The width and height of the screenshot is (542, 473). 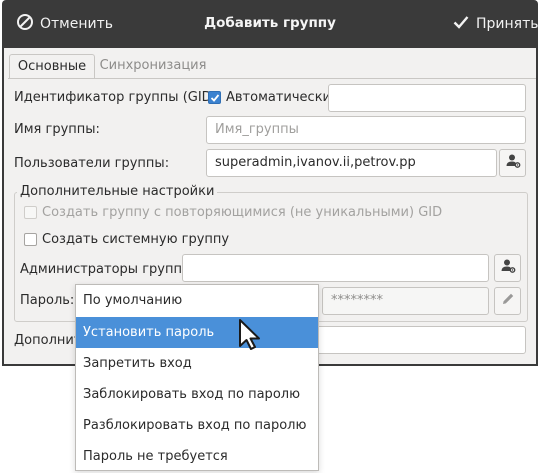 I want to click on accept-label: Принять, so click(x=507, y=24).